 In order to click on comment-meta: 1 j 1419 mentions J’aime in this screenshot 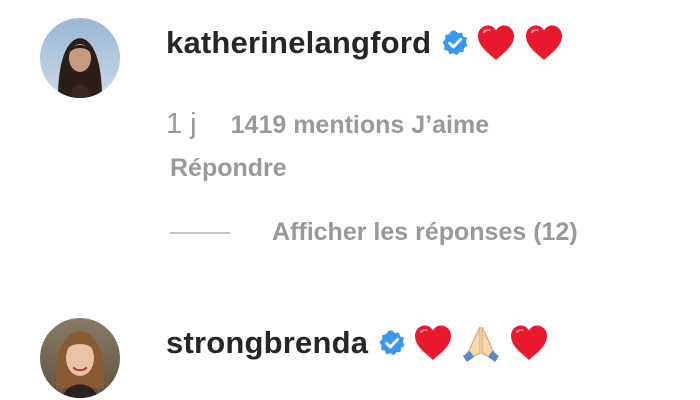, I will do `click(327, 124)`.